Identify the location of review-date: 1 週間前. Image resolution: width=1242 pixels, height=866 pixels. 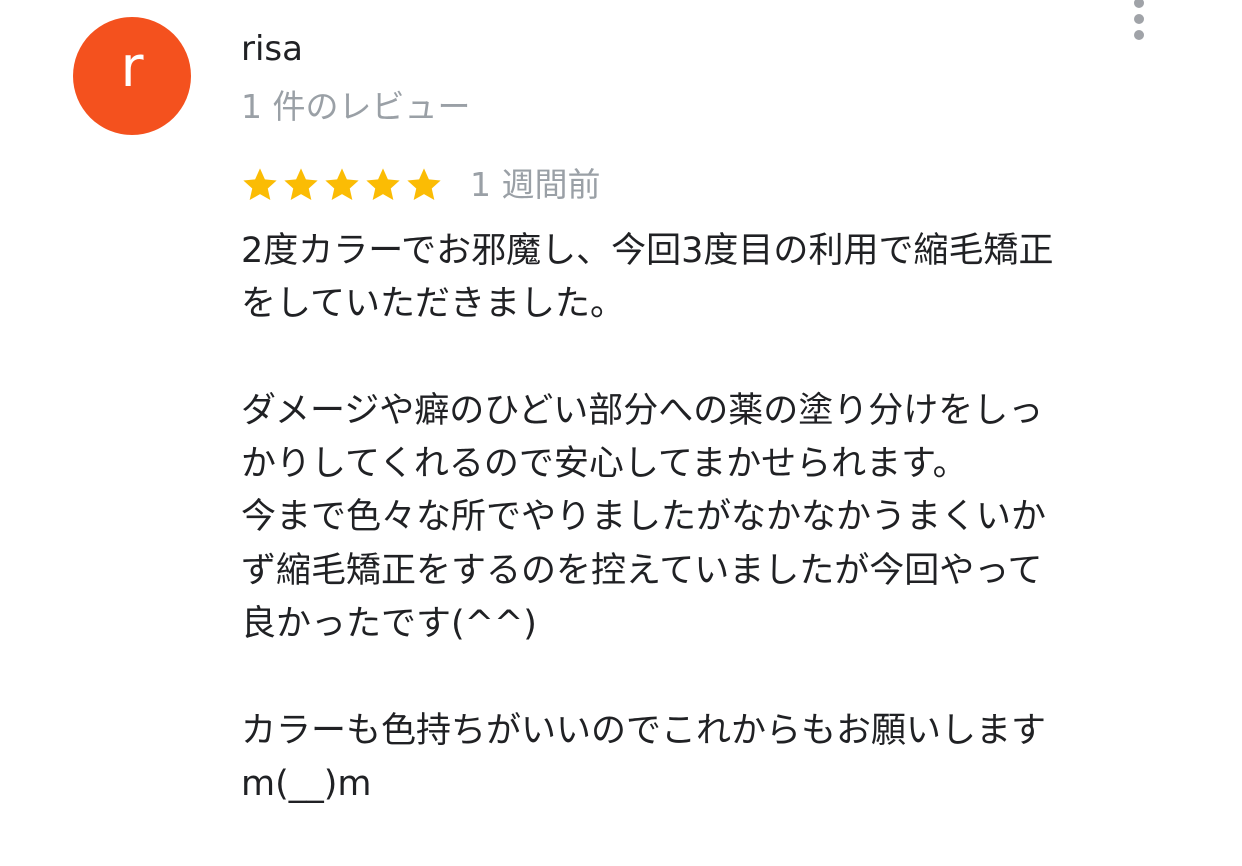
(535, 184).